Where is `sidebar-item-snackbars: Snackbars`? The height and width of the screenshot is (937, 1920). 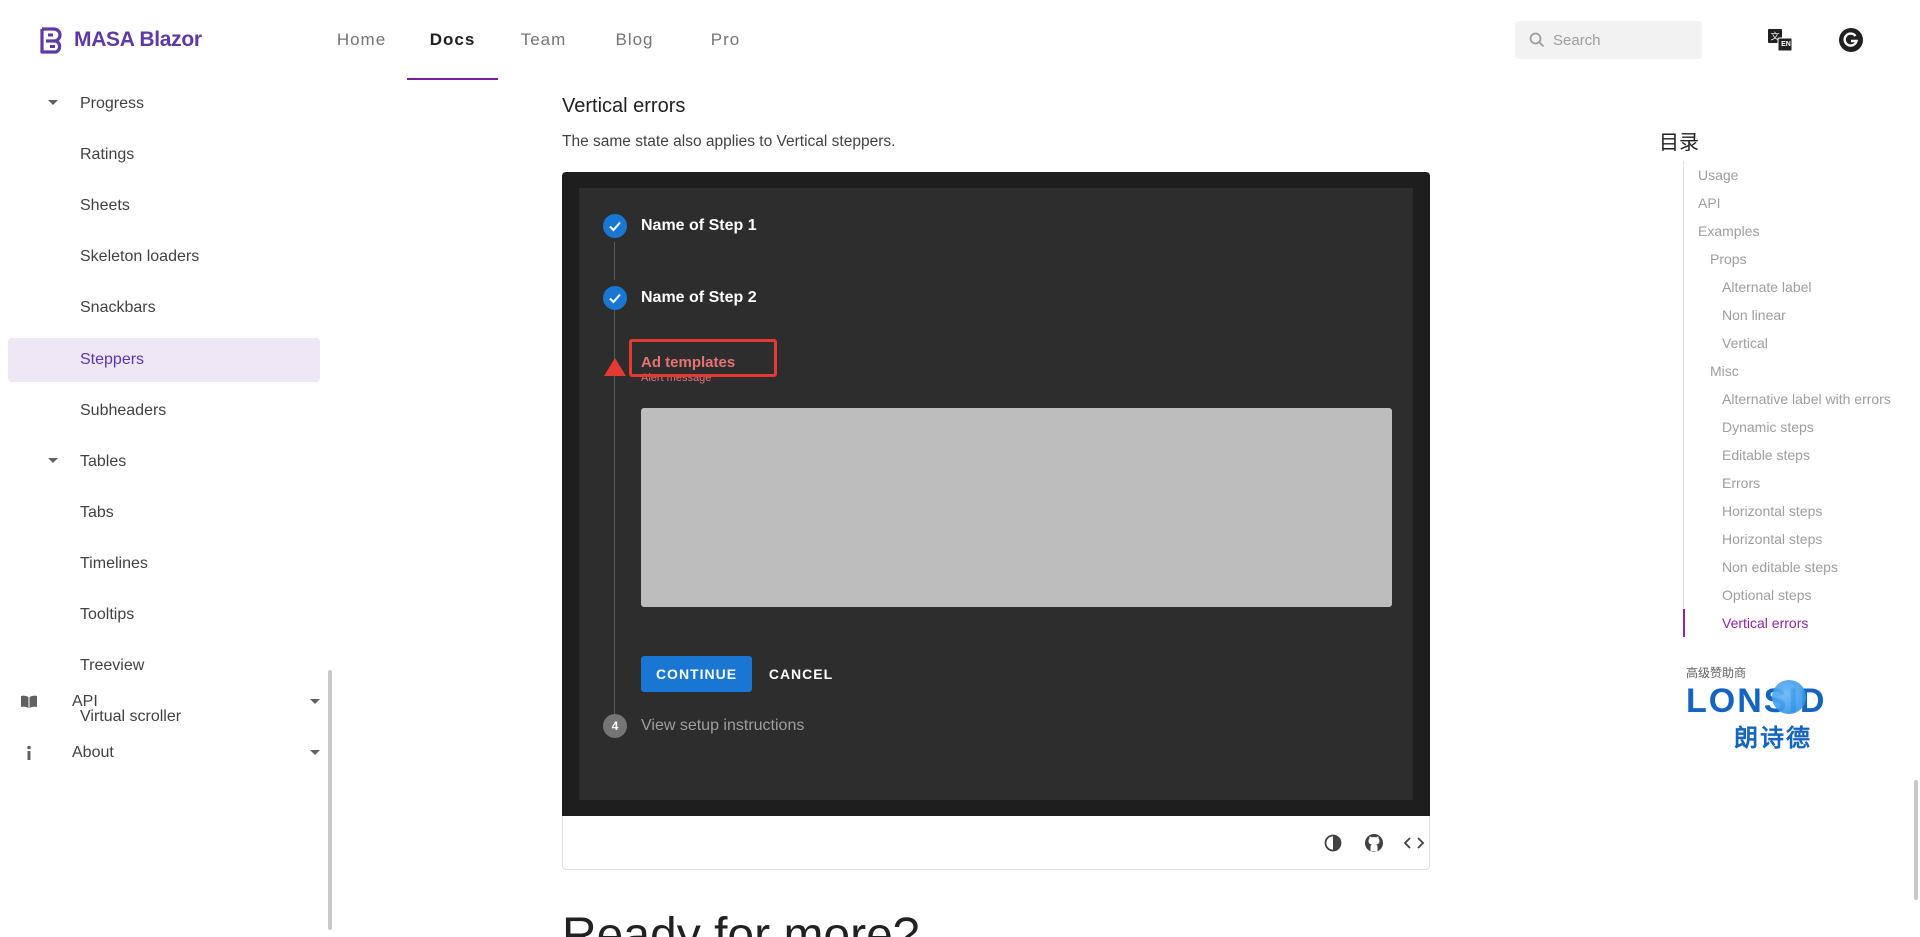 sidebar-item-snackbars: Snackbars is located at coordinates (164, 308).